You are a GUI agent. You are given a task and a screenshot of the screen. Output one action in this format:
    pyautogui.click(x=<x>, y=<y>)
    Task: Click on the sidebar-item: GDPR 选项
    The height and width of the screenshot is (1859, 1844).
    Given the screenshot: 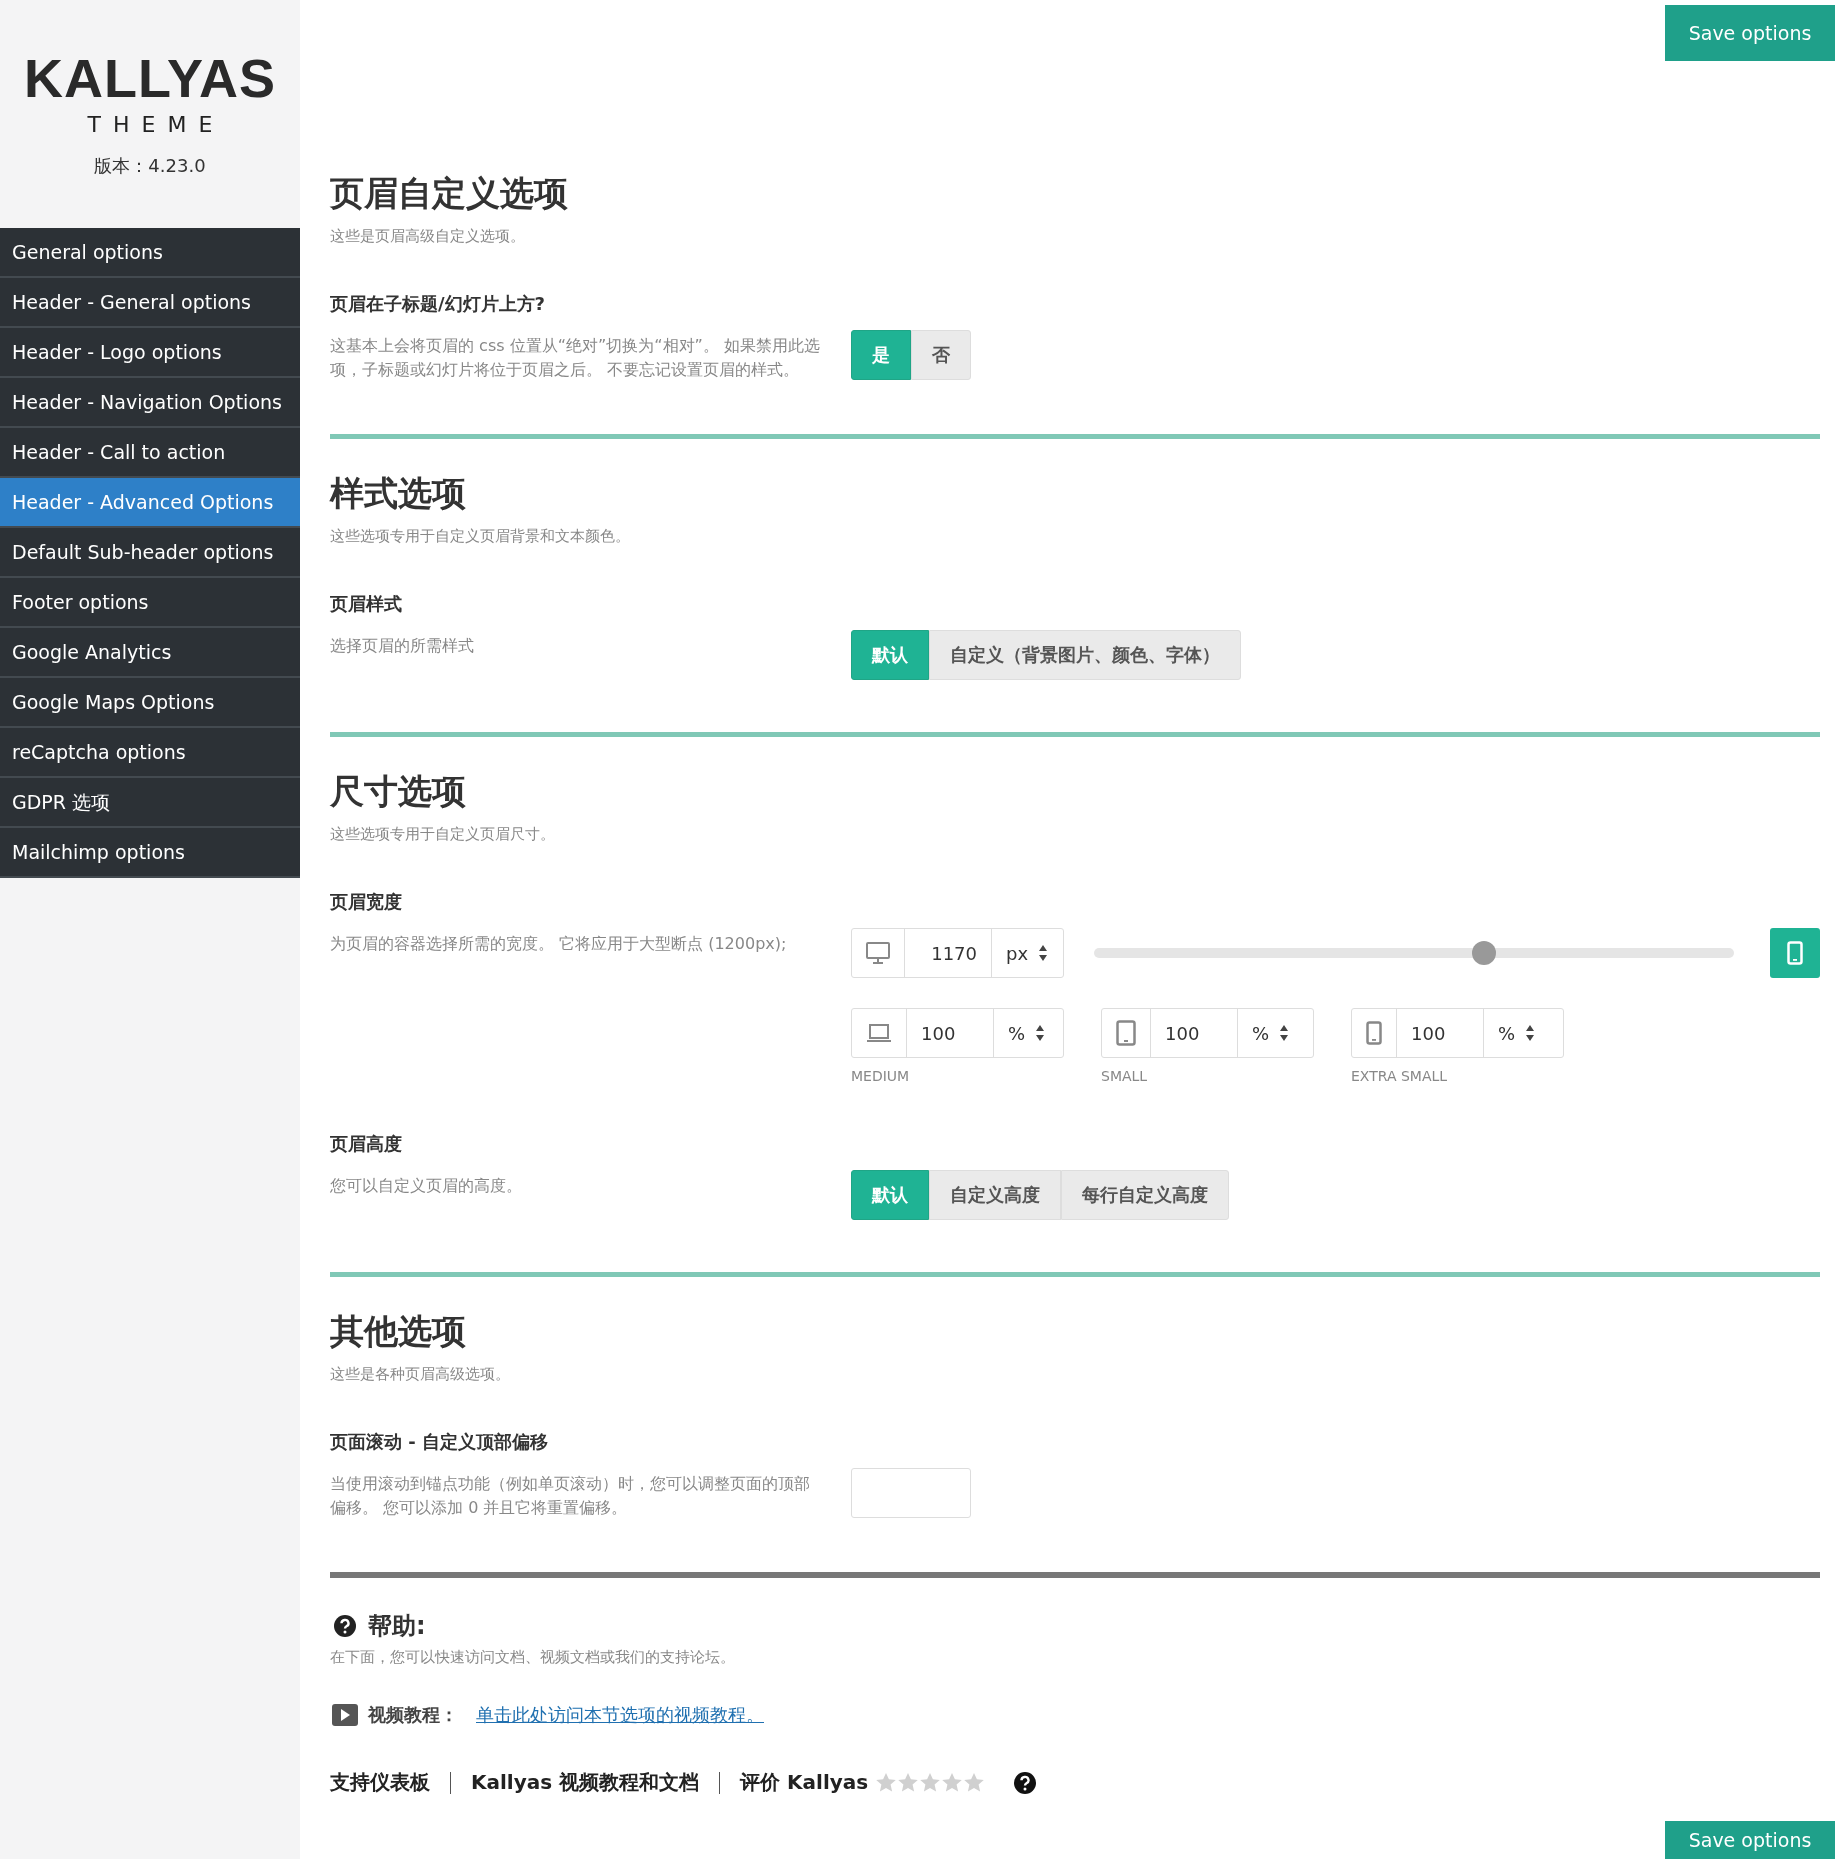 What is the action you would take?
    pyautogui.click(x=150, y=803)
    